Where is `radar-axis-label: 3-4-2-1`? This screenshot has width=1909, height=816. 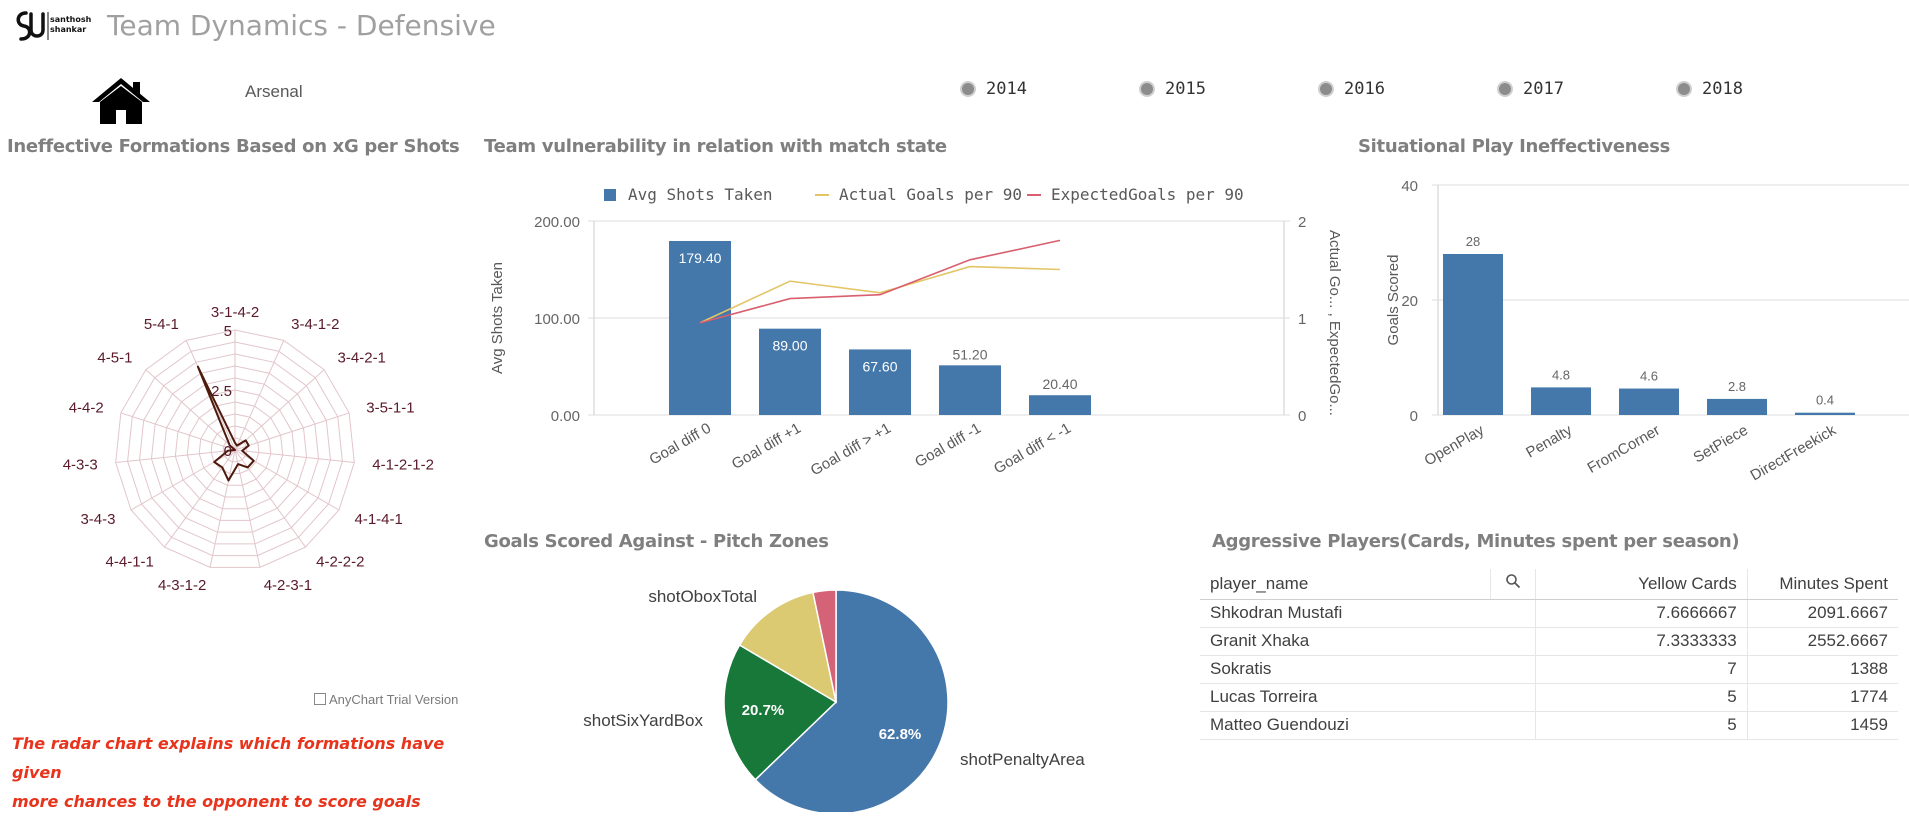
radar-axis-label: 3-4-2-1 is located at coordinates (362, 358).